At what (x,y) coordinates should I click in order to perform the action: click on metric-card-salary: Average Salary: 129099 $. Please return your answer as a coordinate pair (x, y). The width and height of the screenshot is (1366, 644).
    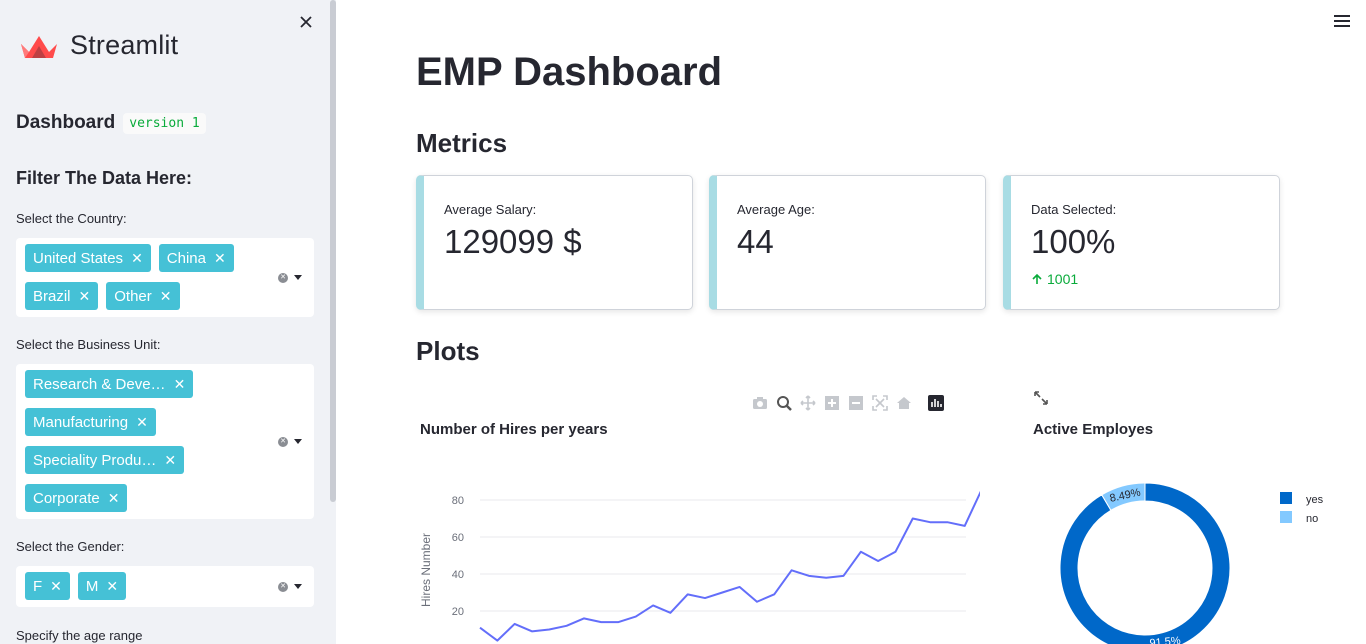
    Looking at the image, I should click on (554, 242).